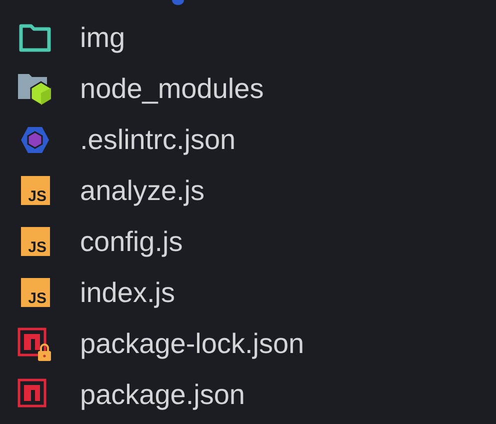  Describe the element at coordinates (35, 343) in the screenshot. I see `locked-npm-icon` at that location.